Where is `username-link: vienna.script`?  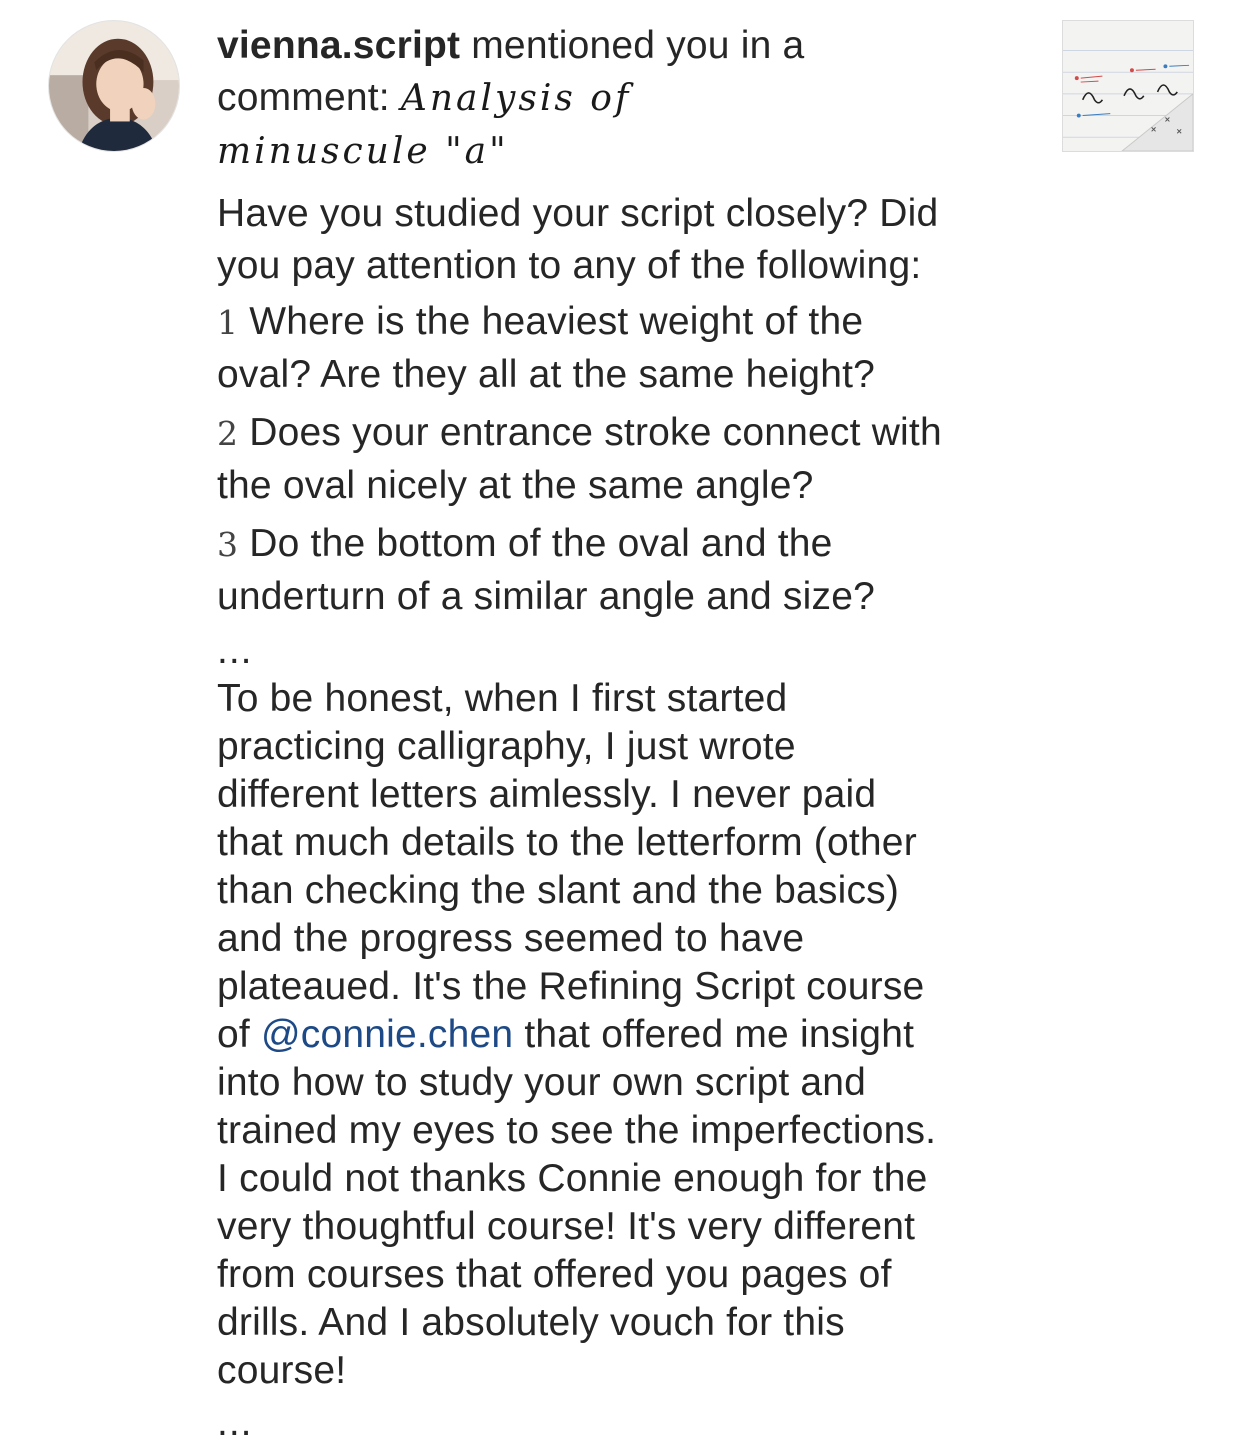 username-link: vienna.script is located at coordinates (338, 45).